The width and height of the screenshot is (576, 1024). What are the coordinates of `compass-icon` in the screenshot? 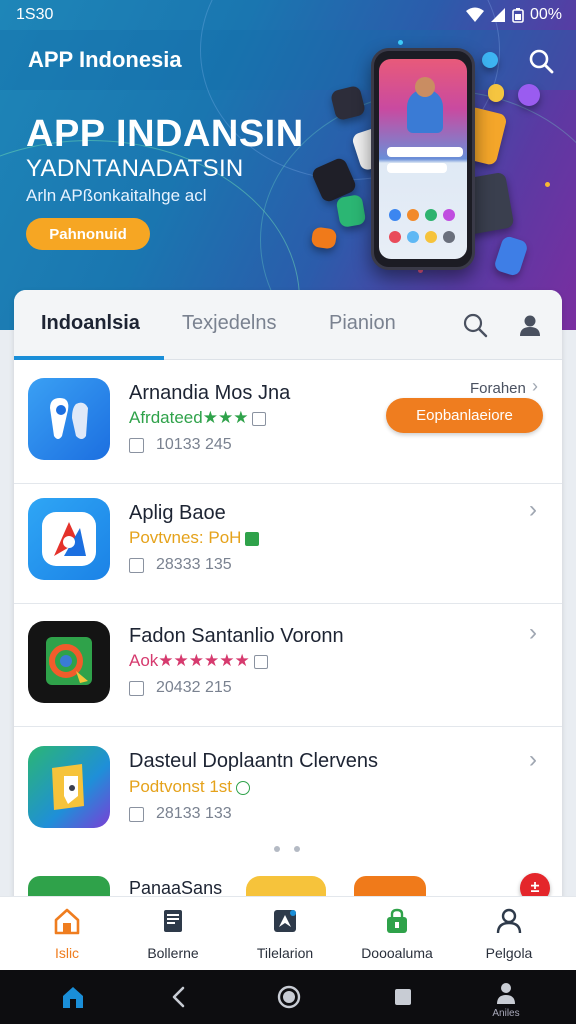 It's located at (285, 921).